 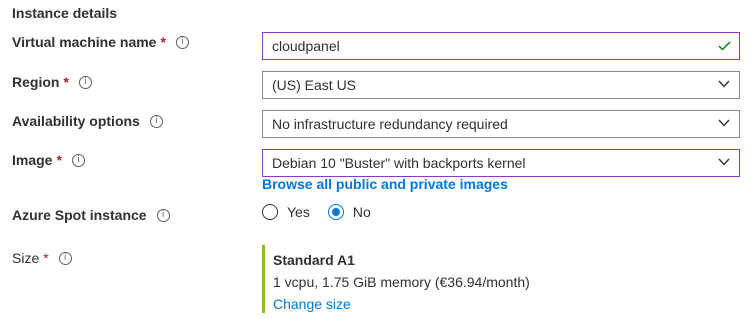 I want to click on spot-label: Azure Spot instance i, so click(x=91, y=215).